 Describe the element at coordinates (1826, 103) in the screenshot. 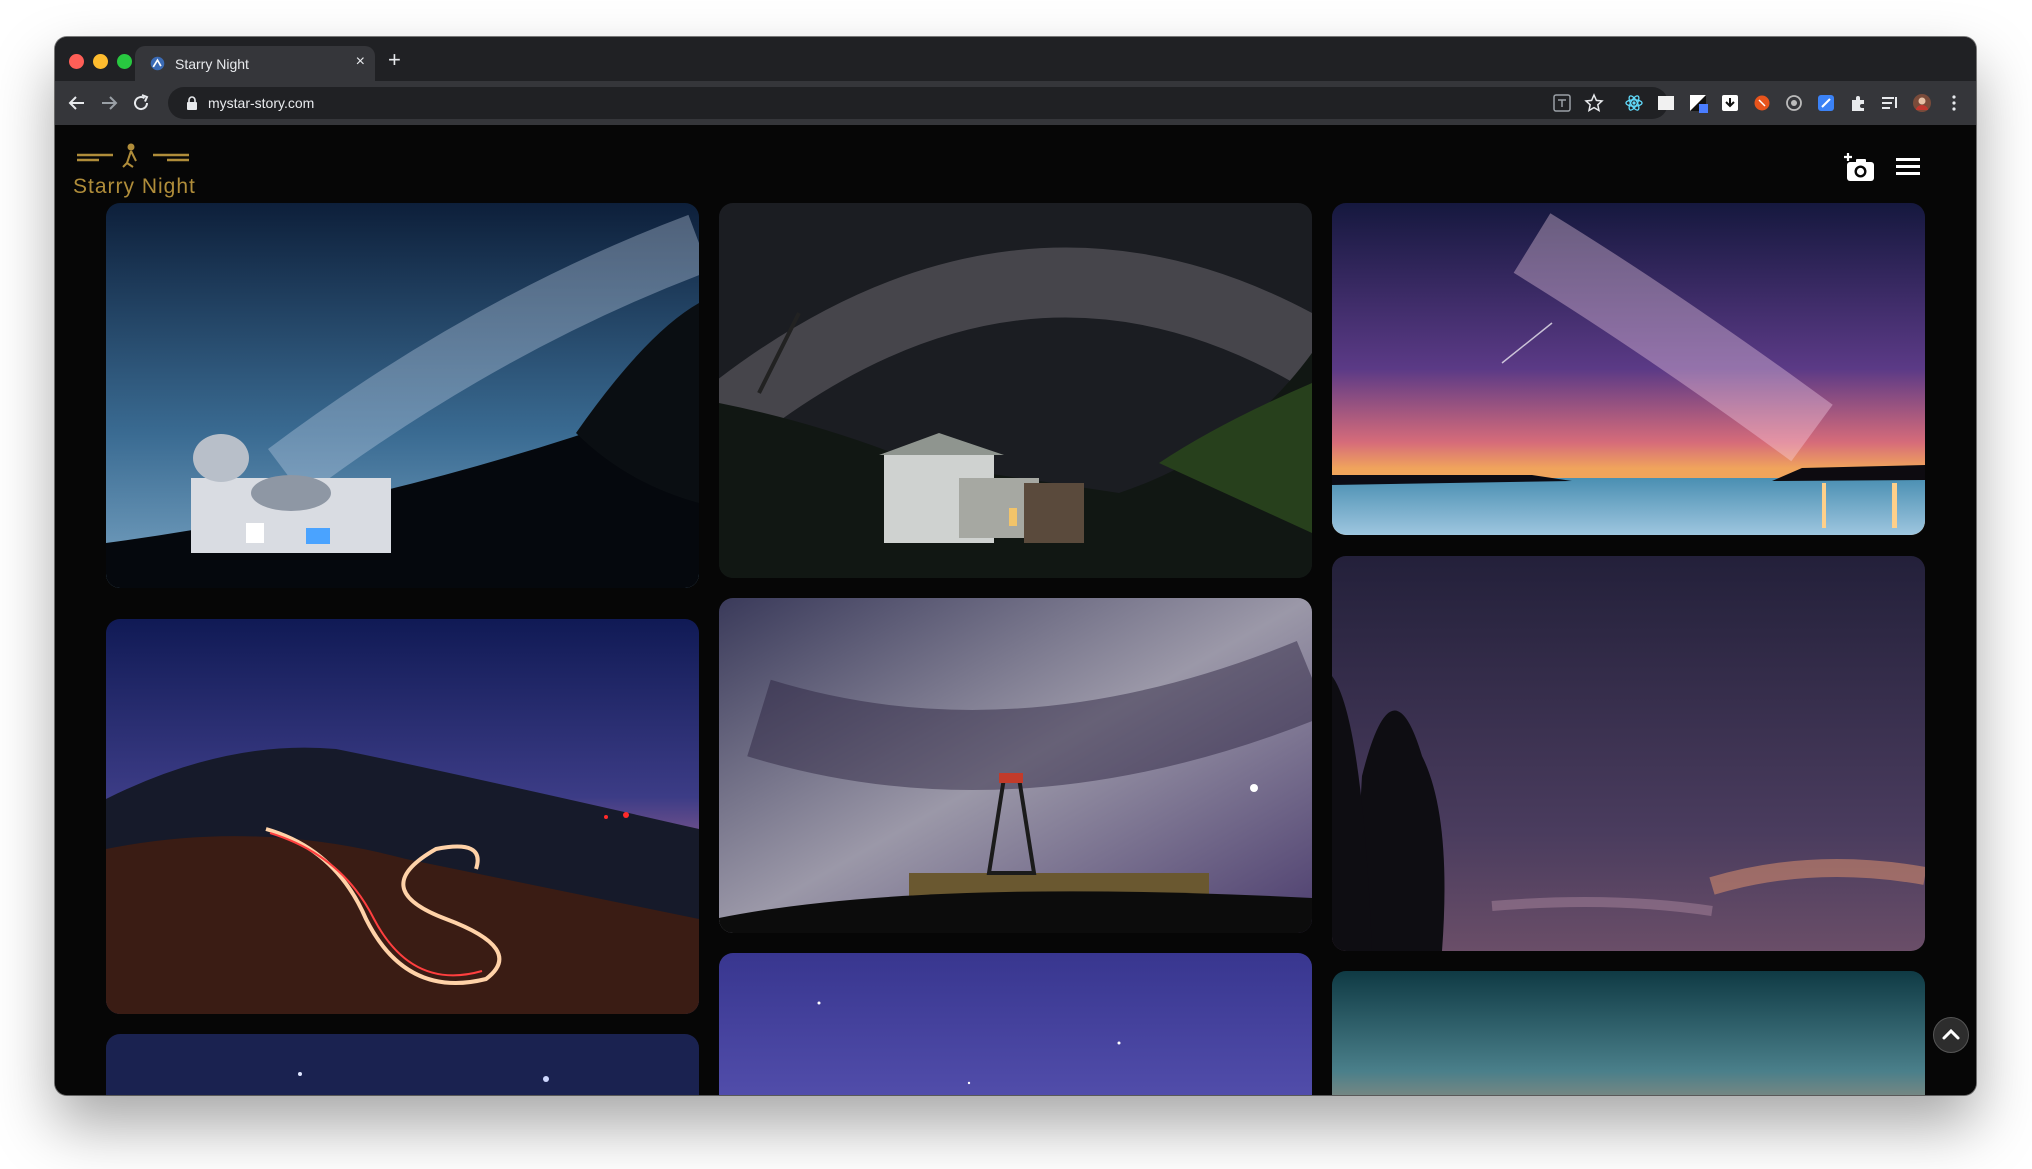

I see `extension-blue-icon` at that location.